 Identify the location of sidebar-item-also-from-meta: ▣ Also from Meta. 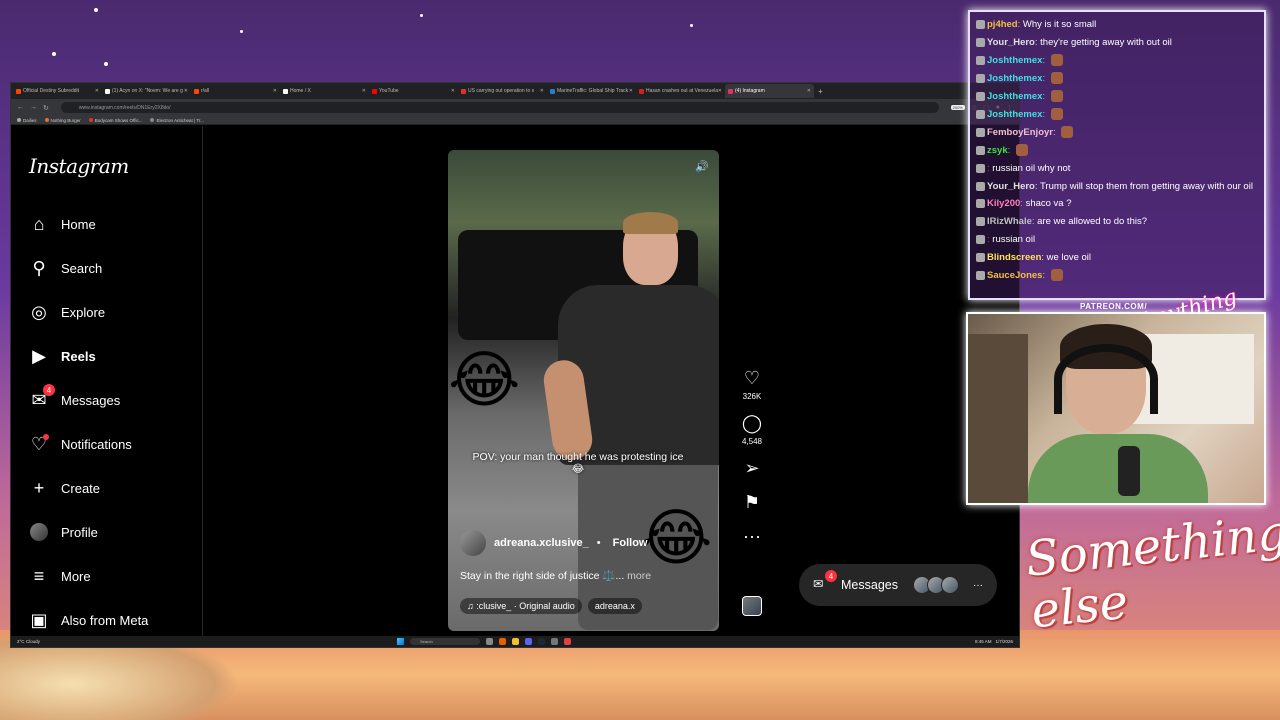
(88, 620).